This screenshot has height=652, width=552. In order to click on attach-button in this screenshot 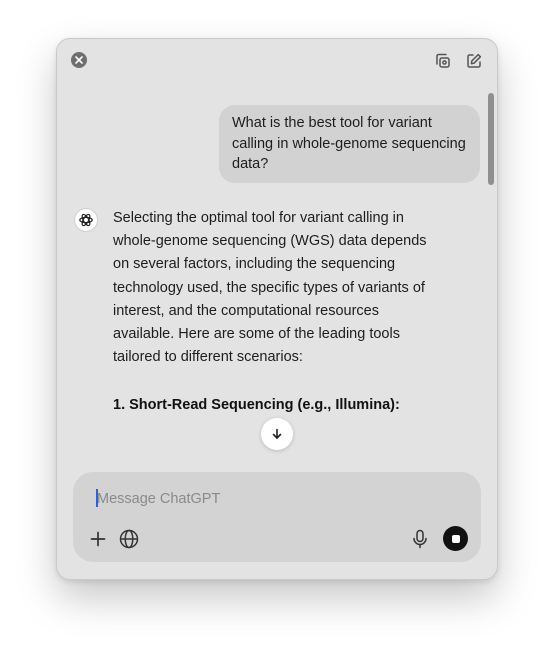, I will do `click(98, 539)`.